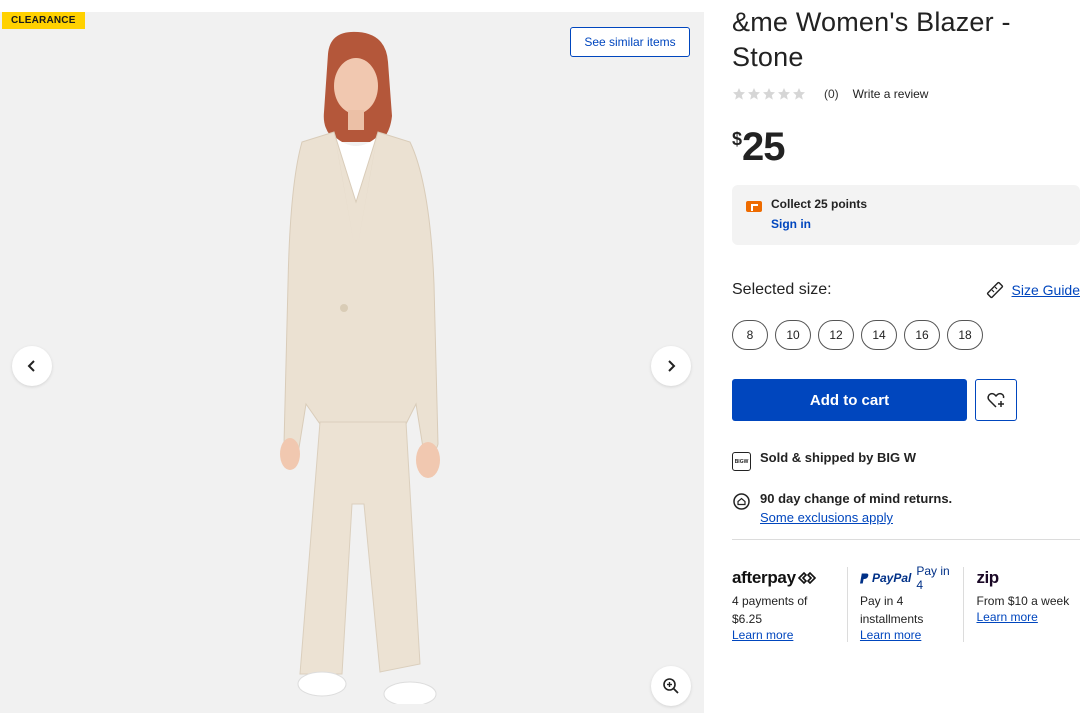 Image resolution: width=1080 pixels, height=713 pixels. I want to click on zip-wordmark: zip, so click(987, 577).